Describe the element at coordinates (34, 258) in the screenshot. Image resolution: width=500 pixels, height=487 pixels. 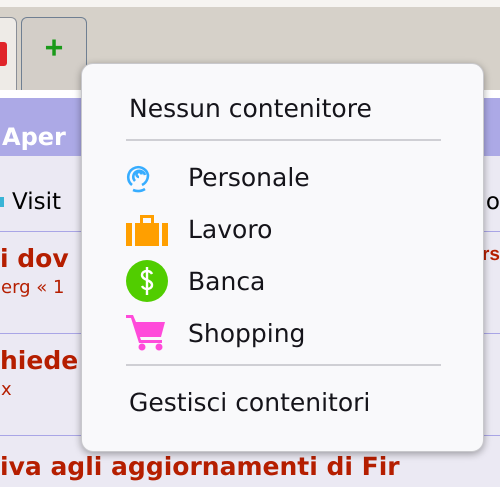
I see `topic-link: i dov` at that location.